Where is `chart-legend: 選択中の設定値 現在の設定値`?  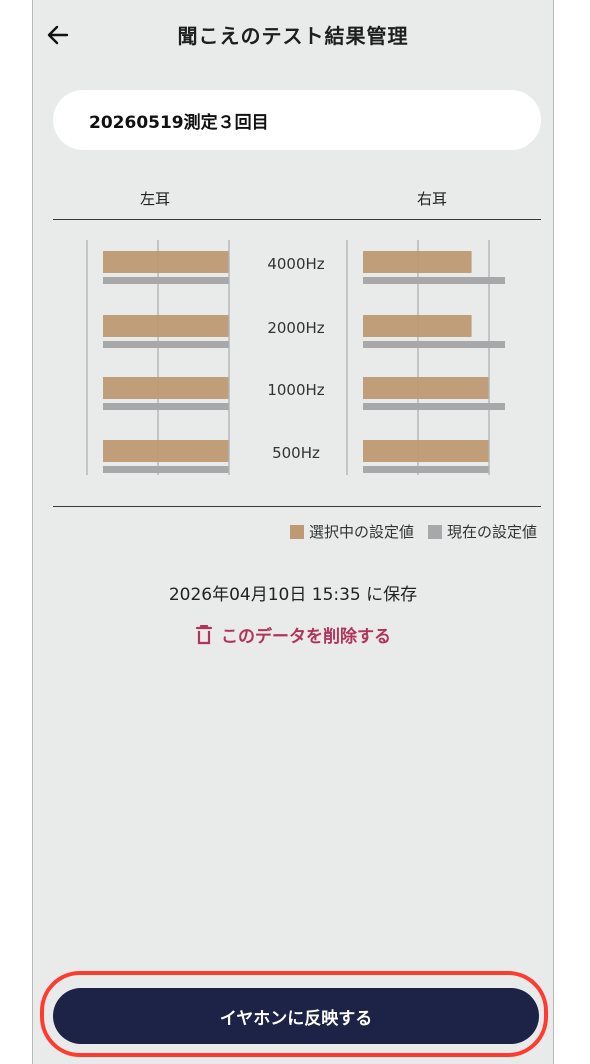
chart-legend: 選択中の設定値 現在の設定値 is located at coordinates (413, 531).